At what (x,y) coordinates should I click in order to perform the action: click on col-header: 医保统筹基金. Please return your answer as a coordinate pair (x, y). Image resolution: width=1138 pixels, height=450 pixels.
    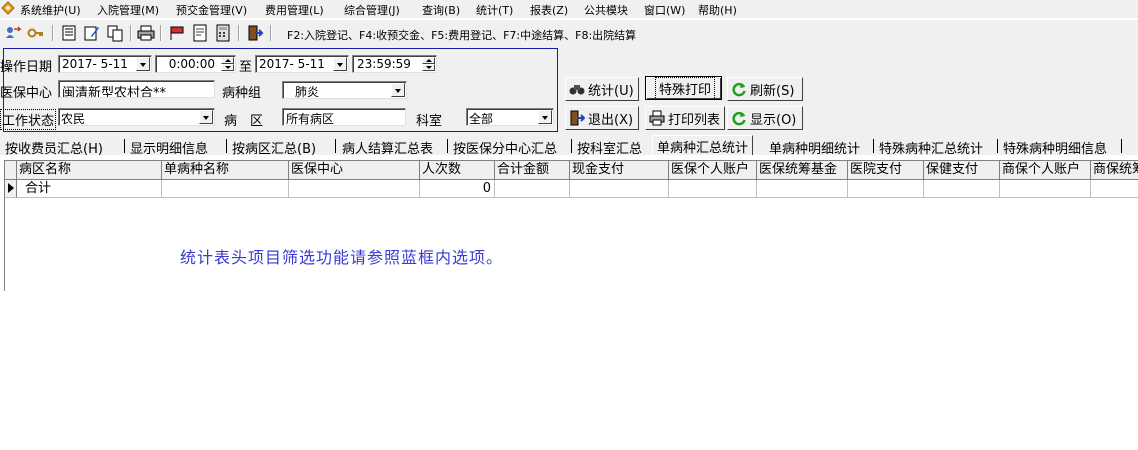
    Looking at the image, I should click on (802, 170).